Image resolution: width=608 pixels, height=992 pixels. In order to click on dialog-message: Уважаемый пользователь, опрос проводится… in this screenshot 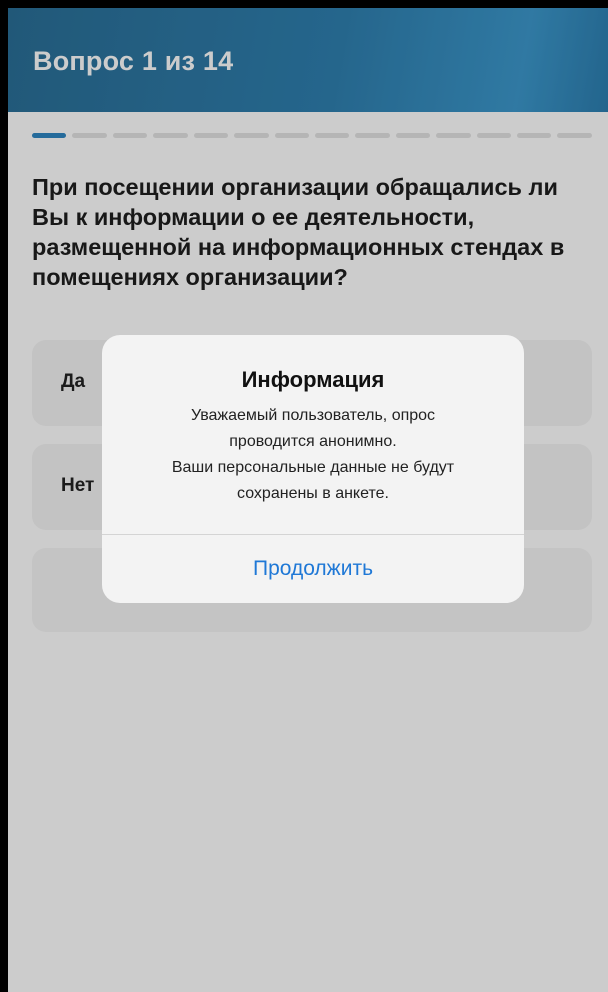, I will do `click(313, 455)`.